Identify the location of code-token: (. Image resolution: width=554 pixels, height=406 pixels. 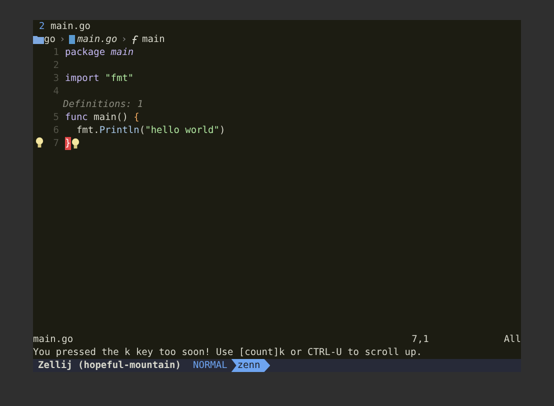
(142, 130).